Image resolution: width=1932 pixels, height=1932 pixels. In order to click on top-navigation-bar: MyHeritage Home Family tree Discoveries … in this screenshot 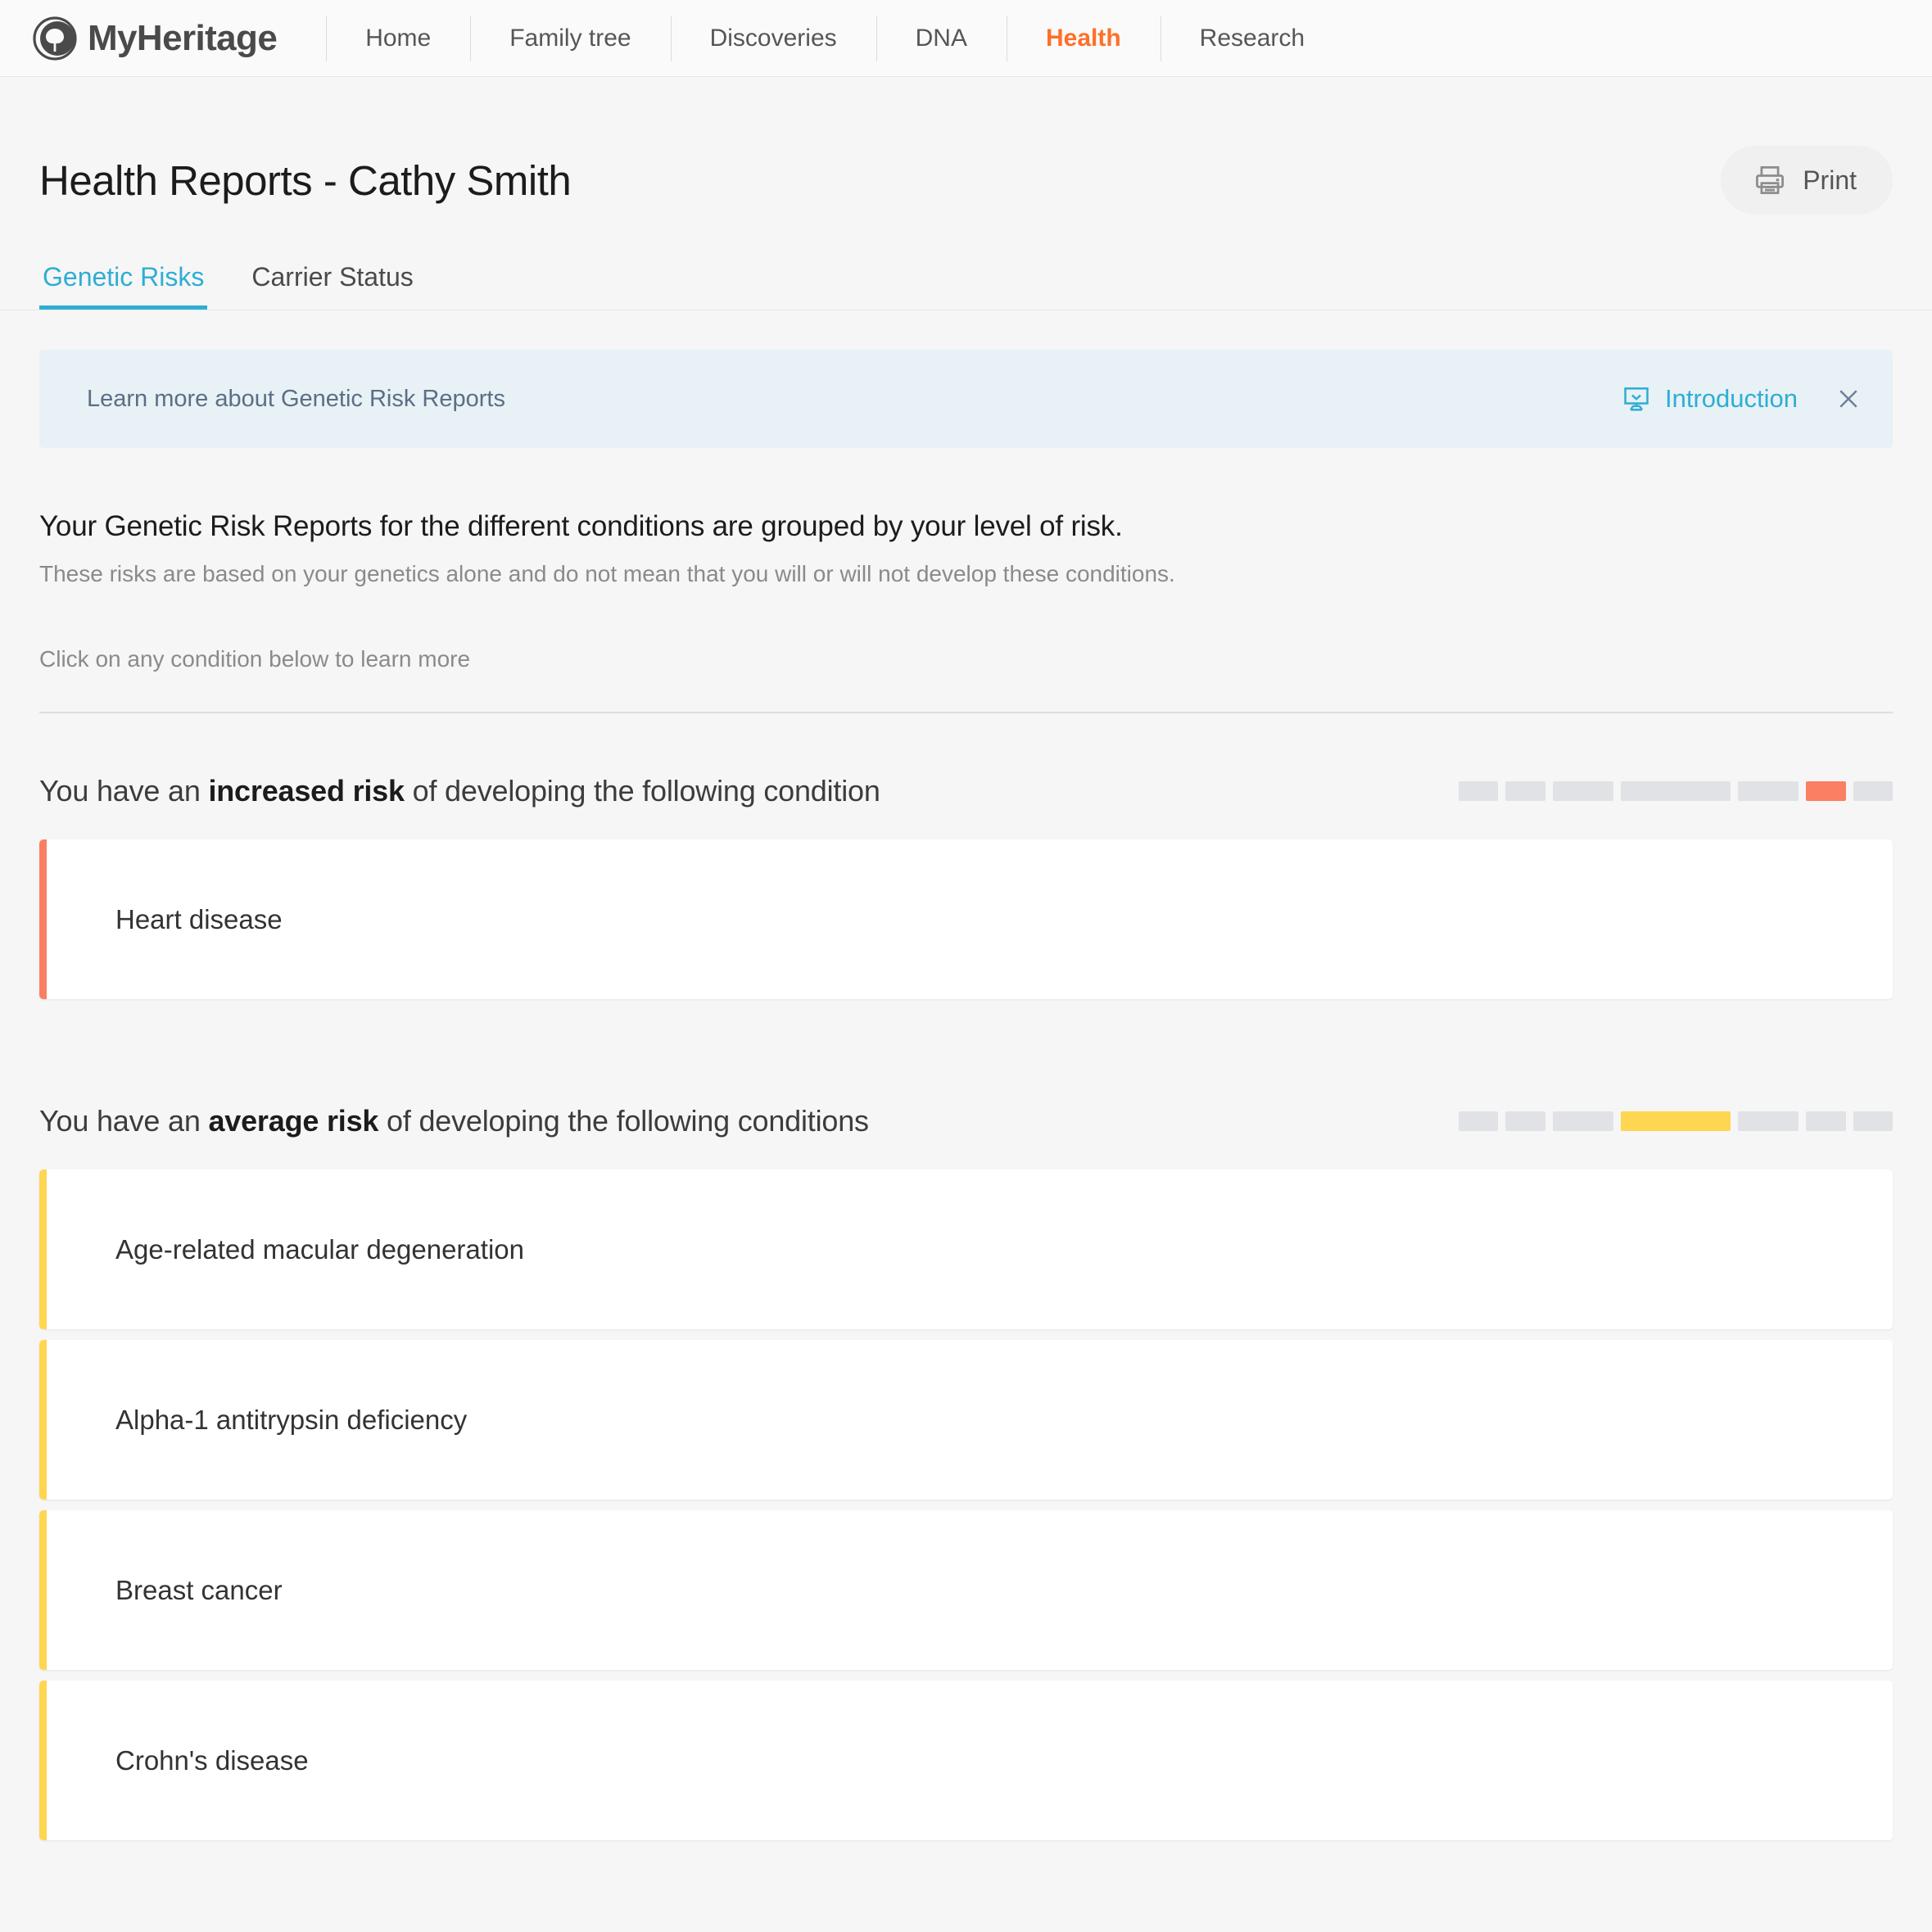, I will do `click(966, 39)`.